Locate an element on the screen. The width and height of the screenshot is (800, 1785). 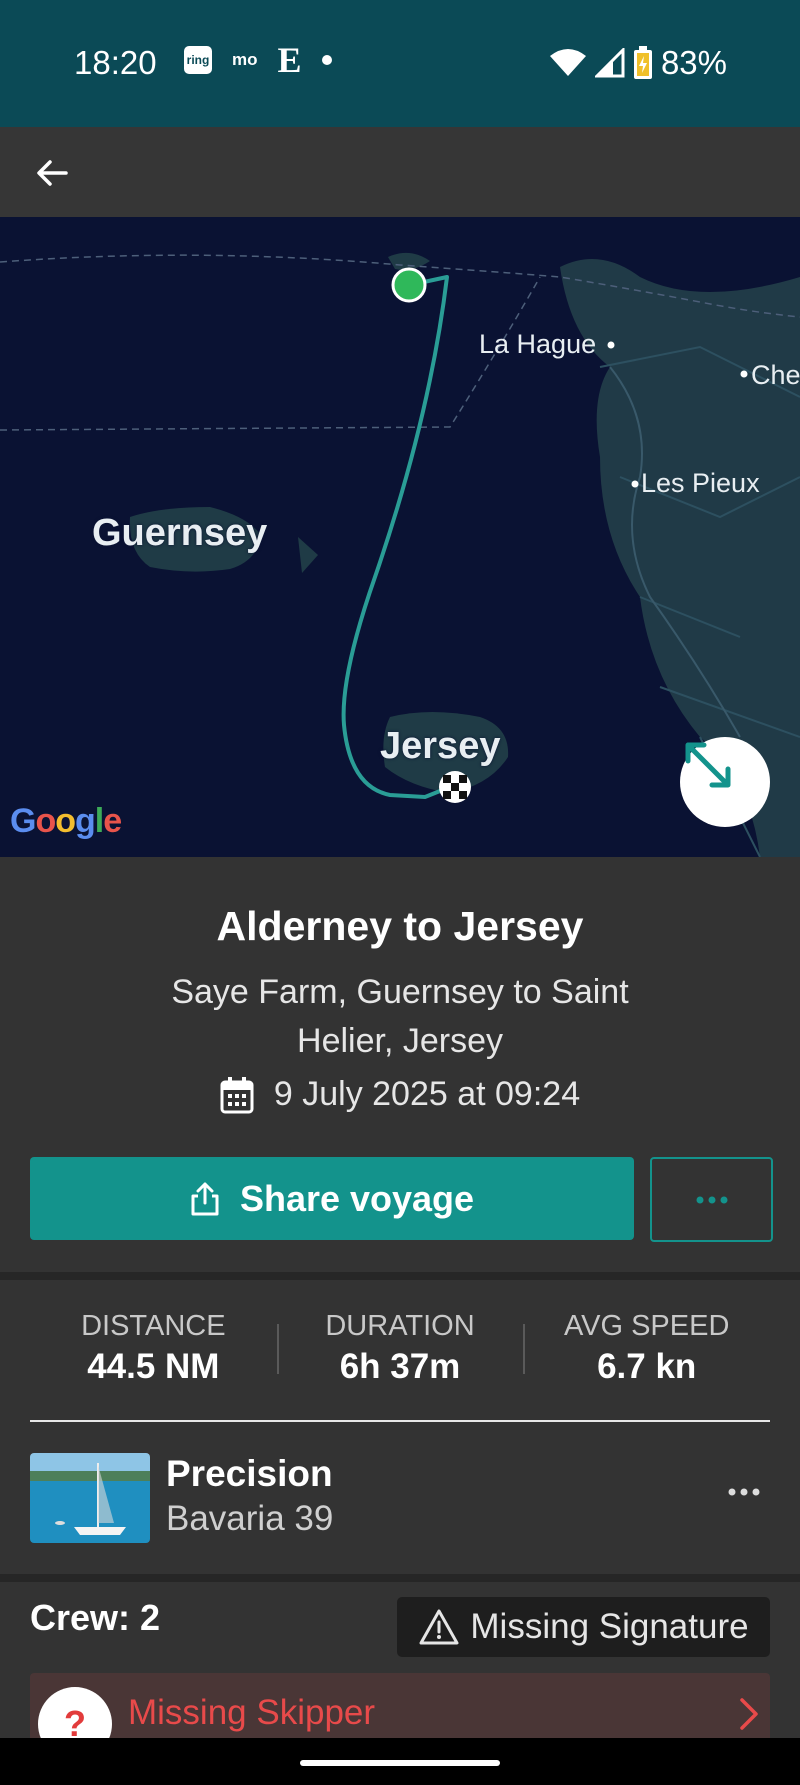
voyage-title: Alderney to Jersey is located at coordinates (400, 926).